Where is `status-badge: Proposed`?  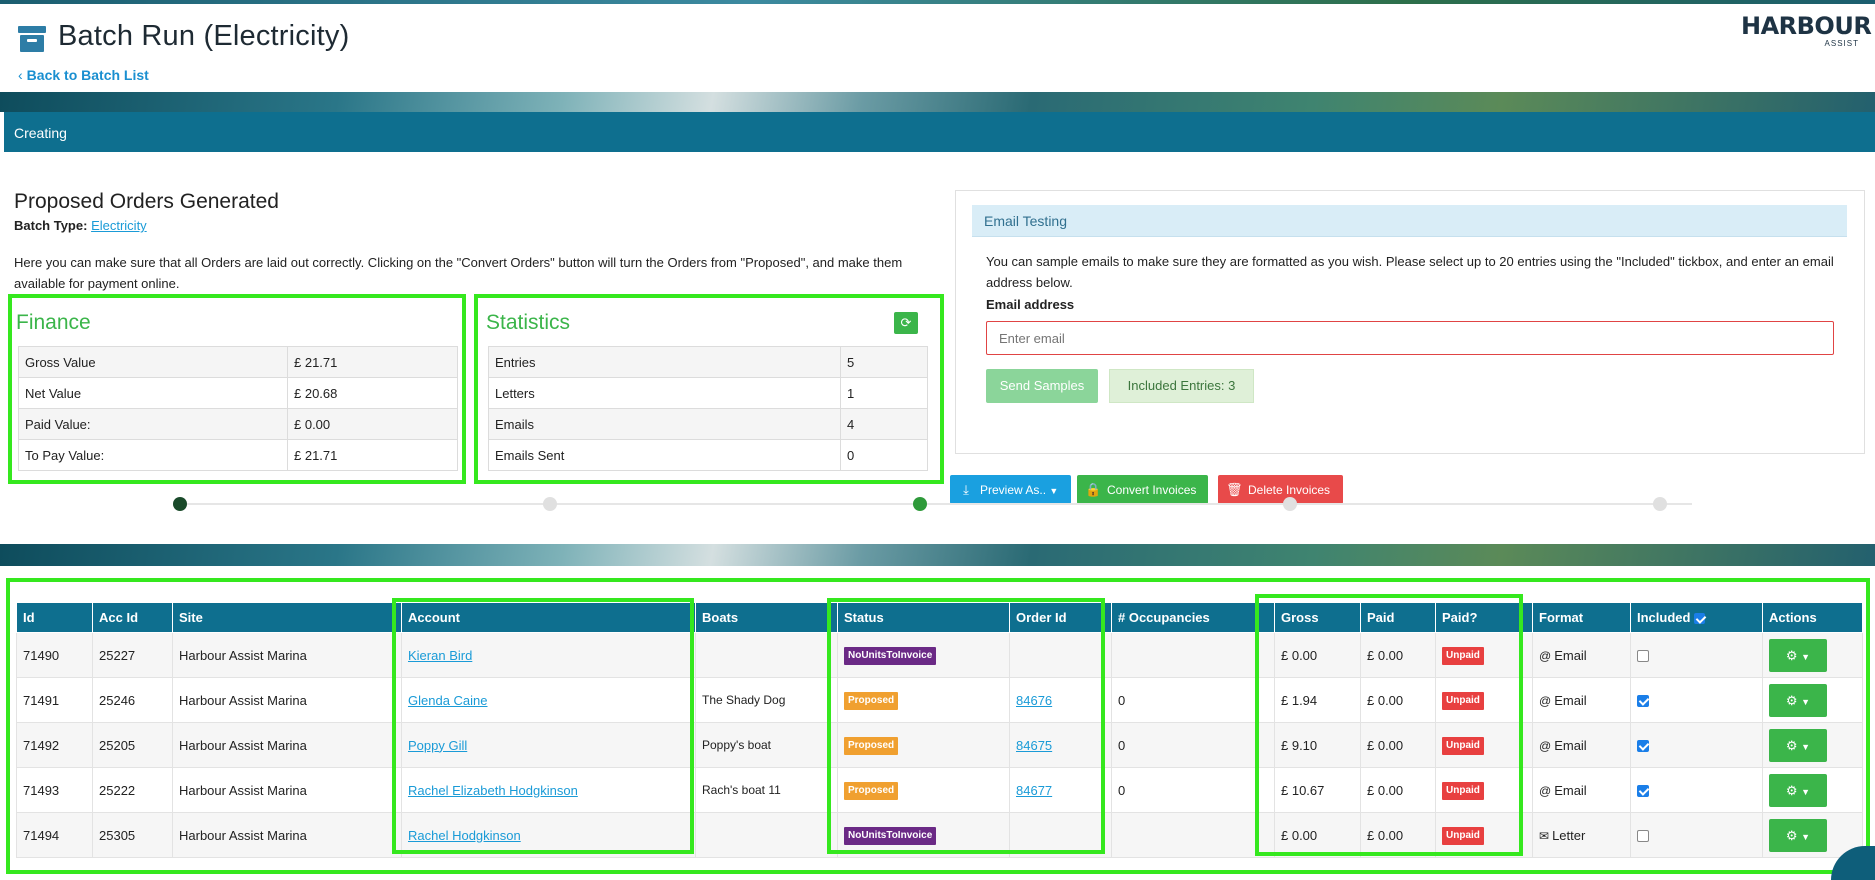
status-badge: Proposed is located at coordinates (871, 745).